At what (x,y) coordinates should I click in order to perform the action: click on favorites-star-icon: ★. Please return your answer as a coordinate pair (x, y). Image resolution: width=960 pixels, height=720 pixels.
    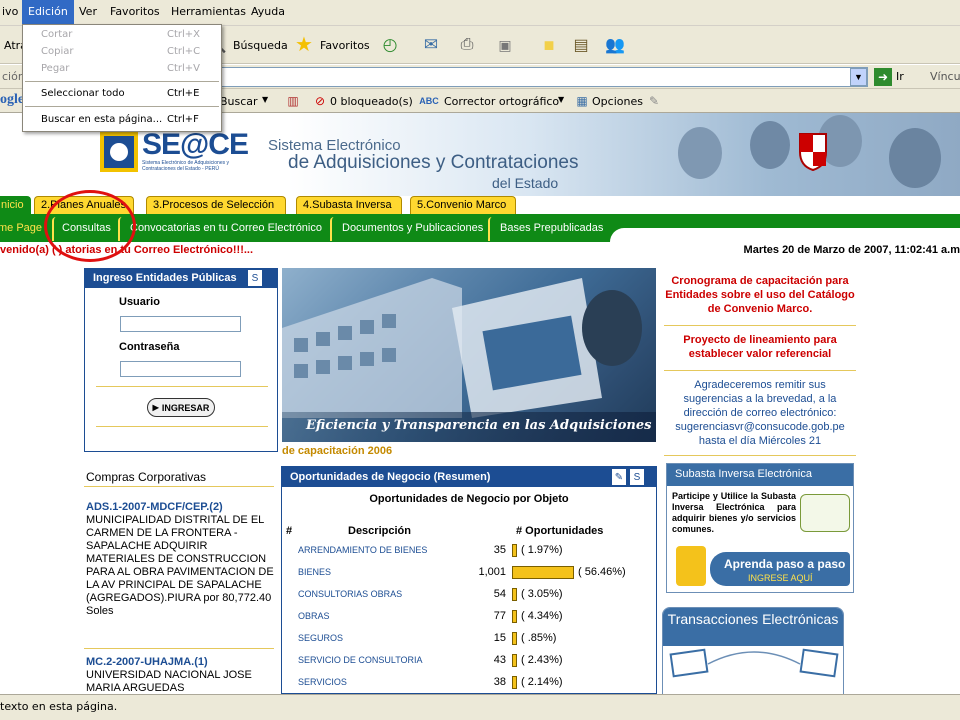
    Looking at the image, I should click on (304, 44).